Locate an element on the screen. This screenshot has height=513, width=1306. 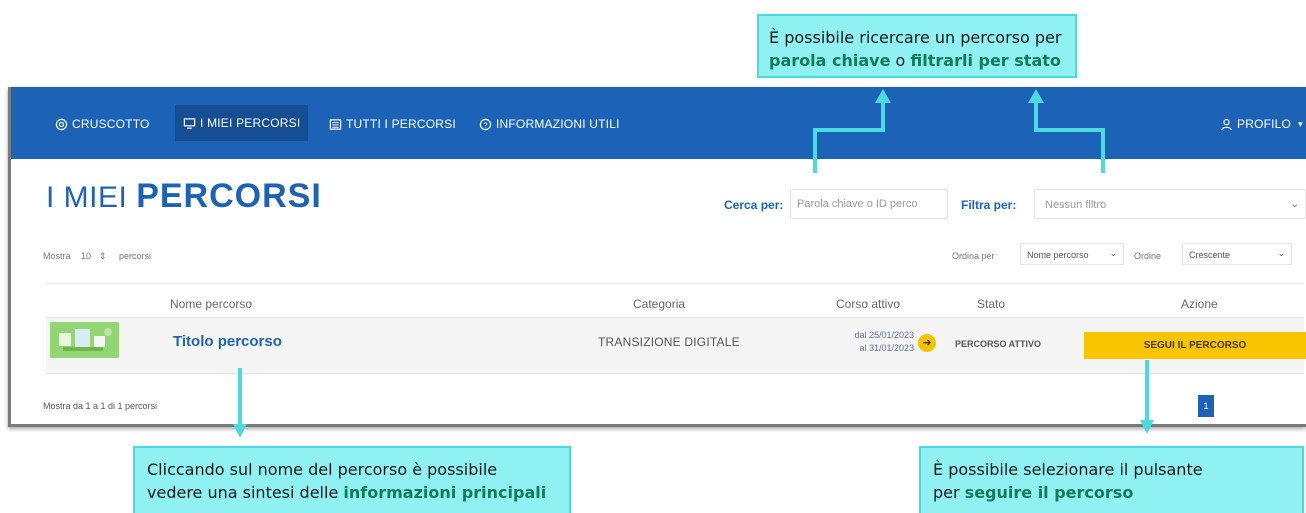
show-suffix: percorsi is located at coordinates (135, 256).